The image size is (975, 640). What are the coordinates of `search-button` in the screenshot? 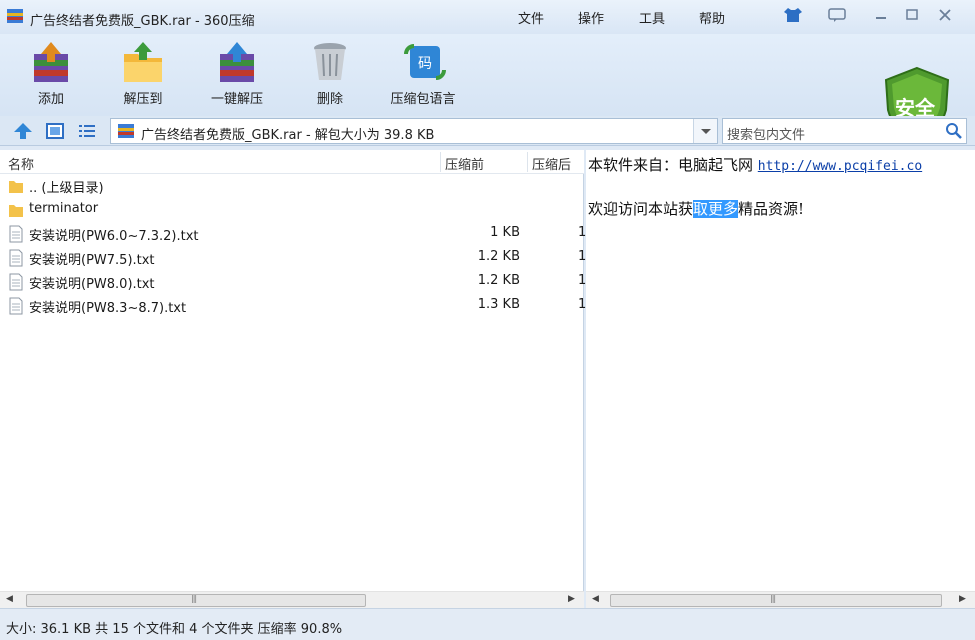 It's located at (954, 131).